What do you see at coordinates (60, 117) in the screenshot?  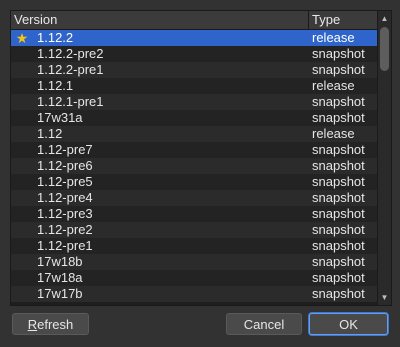 I see `version-cell: 17w31a` at bounding box center [60, 117].